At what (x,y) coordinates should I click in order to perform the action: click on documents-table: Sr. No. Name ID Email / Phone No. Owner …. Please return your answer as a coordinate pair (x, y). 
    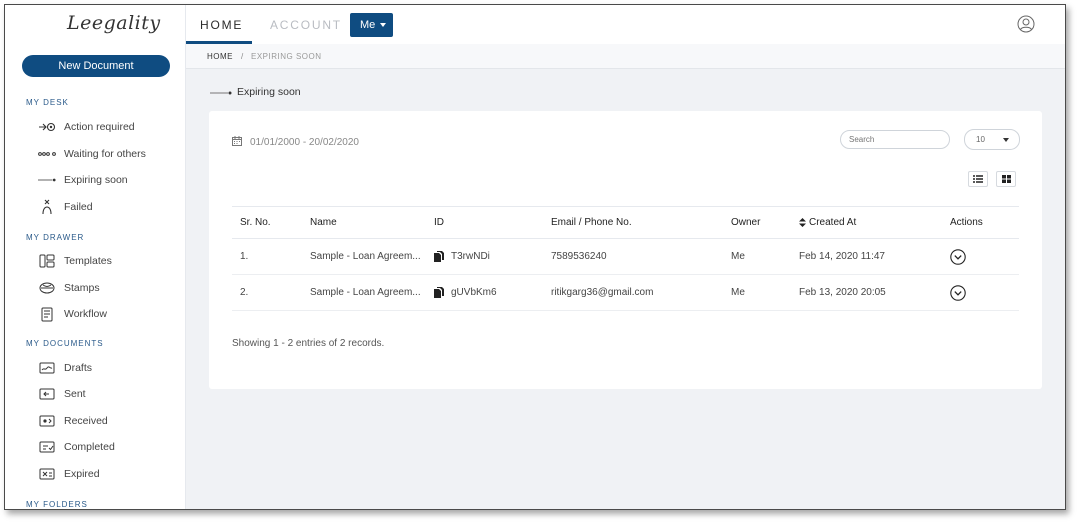
    Looking at the image, I should click on (625, 258).